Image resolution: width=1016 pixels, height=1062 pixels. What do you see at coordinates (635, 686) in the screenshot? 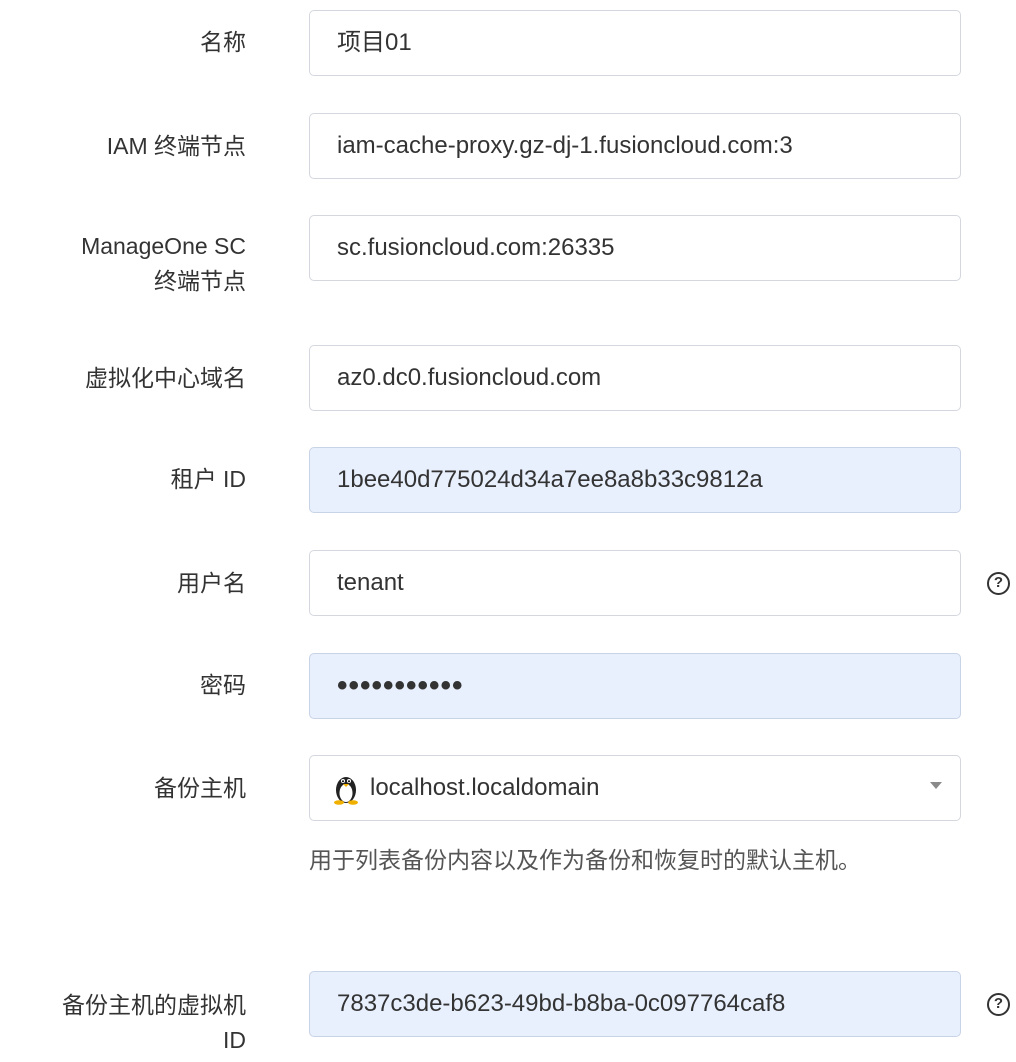
I see `password-input: •••••••••••` at bounding box center [635, 686].